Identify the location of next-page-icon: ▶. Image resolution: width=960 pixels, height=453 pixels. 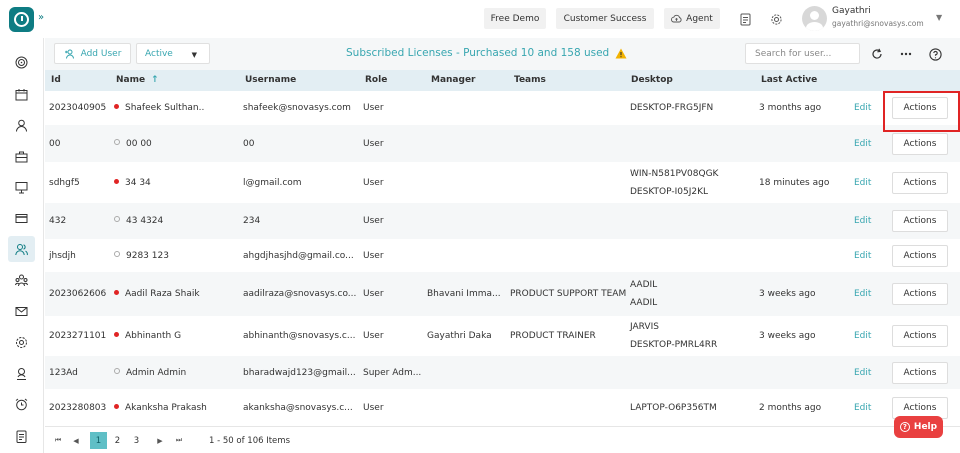
(160, 440).